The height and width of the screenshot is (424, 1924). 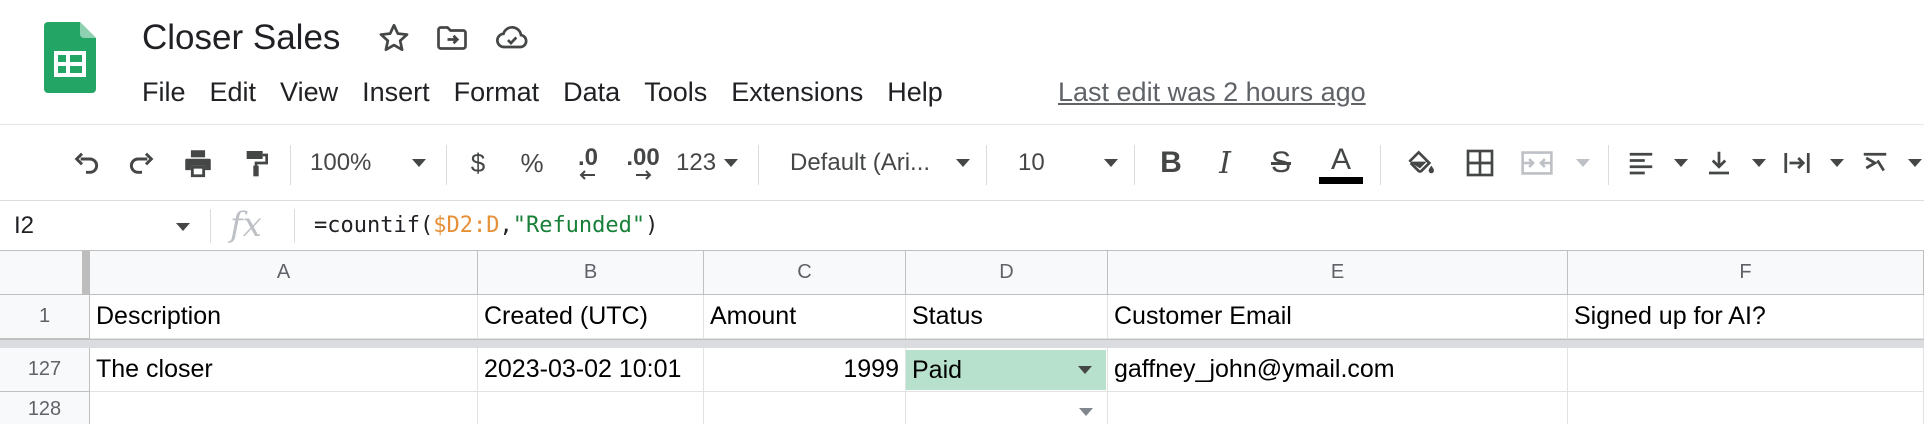 I want to click on move-to-folder-icon, so click(x=452, y=38).